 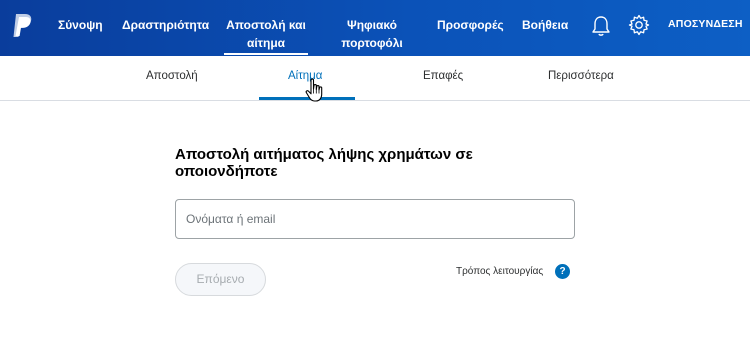 What do you see at coordinates (375, 78) in the screenshot?
I see `sub-navigation: Αποστολή Αίτημα Επαφές Περισσότερα` at bounding box center [375, 78].